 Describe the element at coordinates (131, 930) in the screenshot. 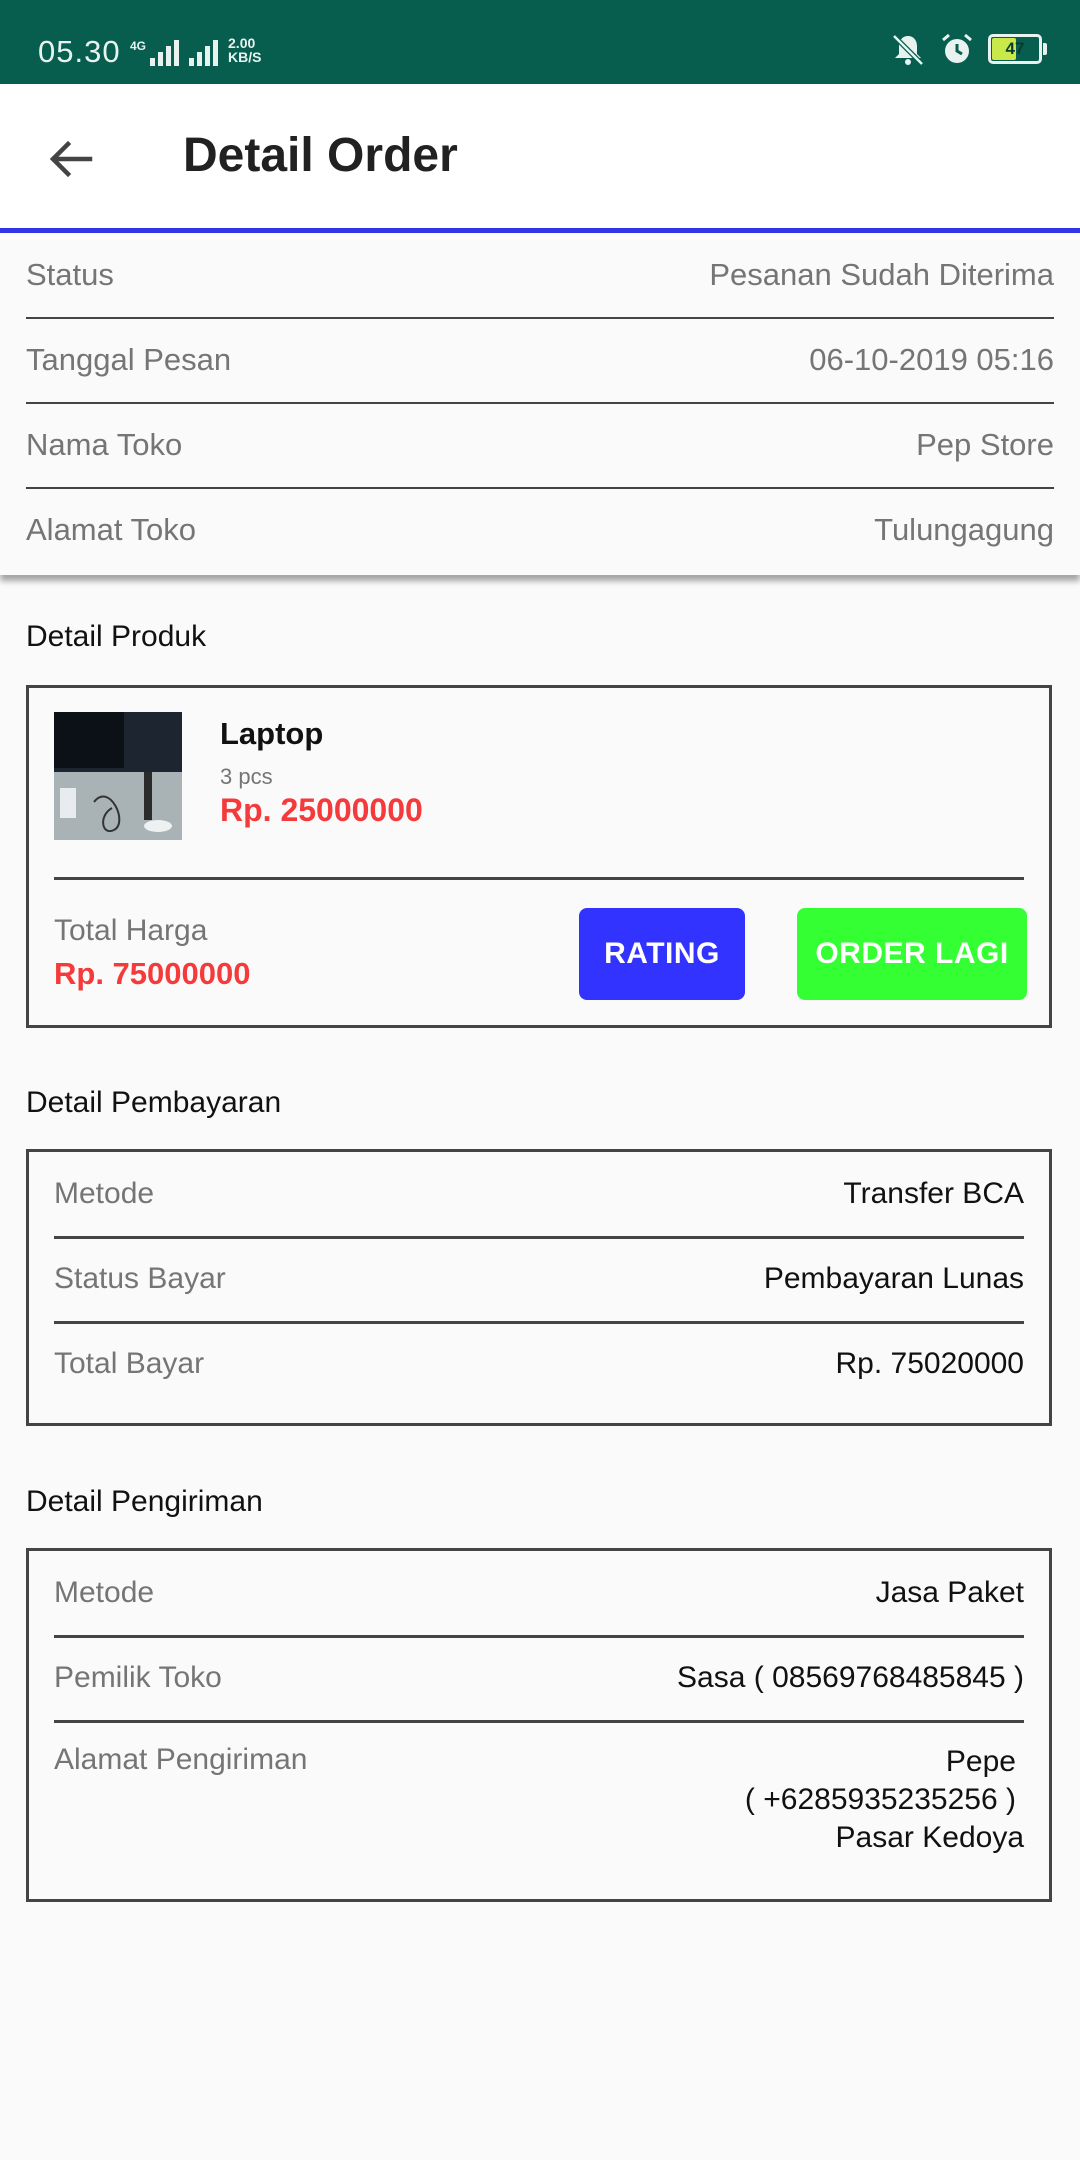

I see `total-label: Total Harga` at that location.